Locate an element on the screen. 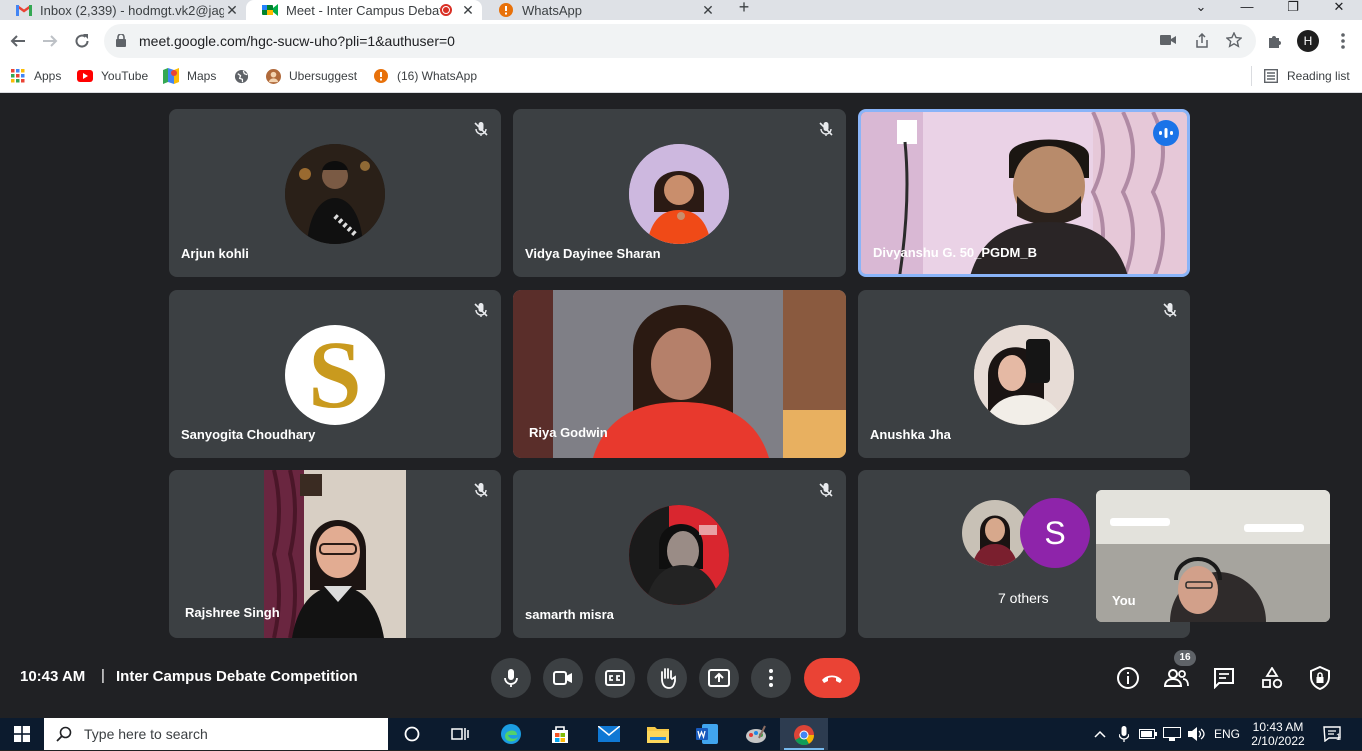 The height and width of the screenshot is (751, 1362). bookmark-whatsapp: (16) WhatsApp is located at coordinates (425, 76).